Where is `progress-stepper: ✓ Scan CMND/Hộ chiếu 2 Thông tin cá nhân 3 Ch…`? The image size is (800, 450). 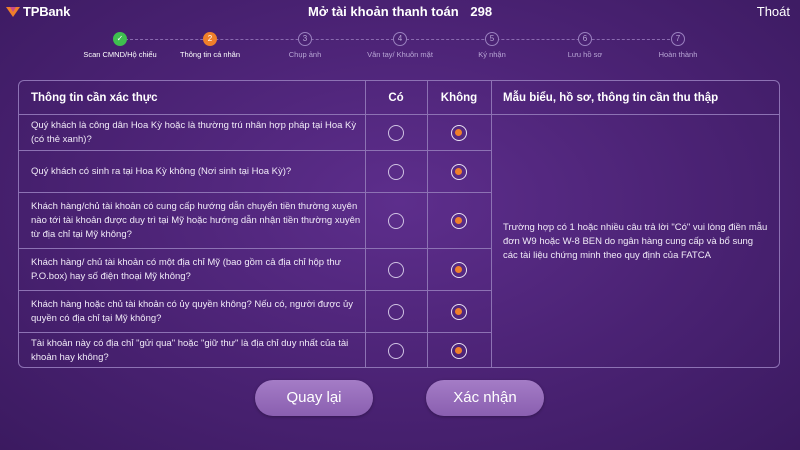
progress-stepper: ✓ Scan CMND/Hộ chiếu 2 Thông tin cá nhân 3 Ch… is located at coordinates (400, 50).